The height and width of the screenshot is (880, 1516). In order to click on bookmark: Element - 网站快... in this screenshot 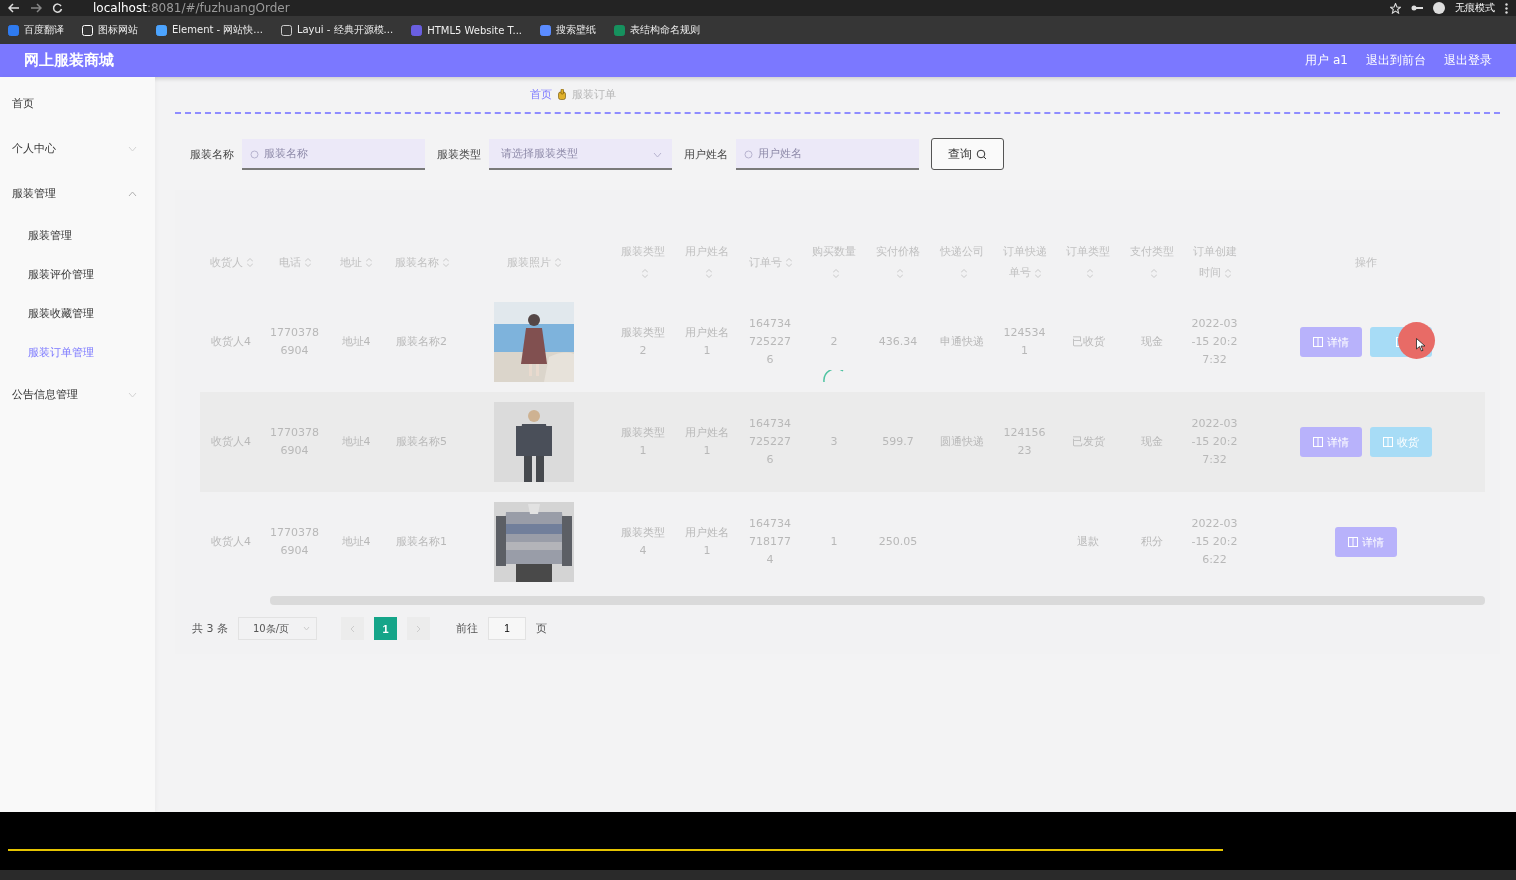, I will do `click(209, 30)`.